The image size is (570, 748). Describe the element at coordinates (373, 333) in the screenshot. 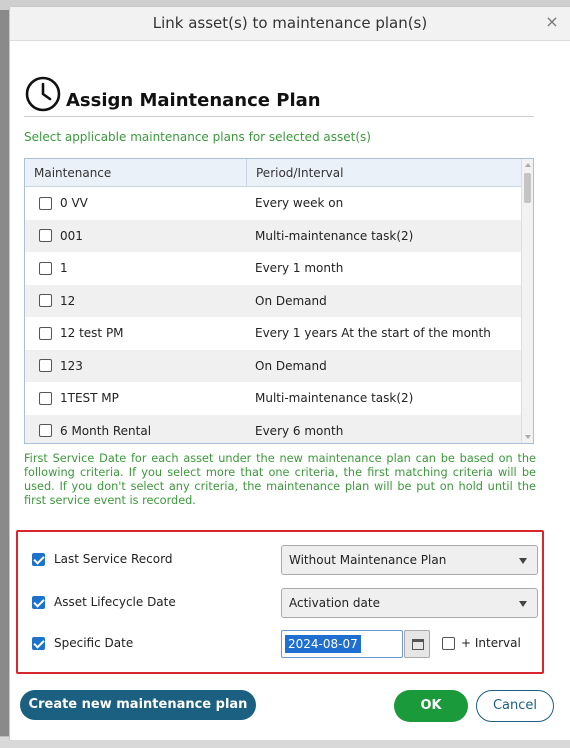

I see `period-cell: Every 1 years At the start of the month` at that location.